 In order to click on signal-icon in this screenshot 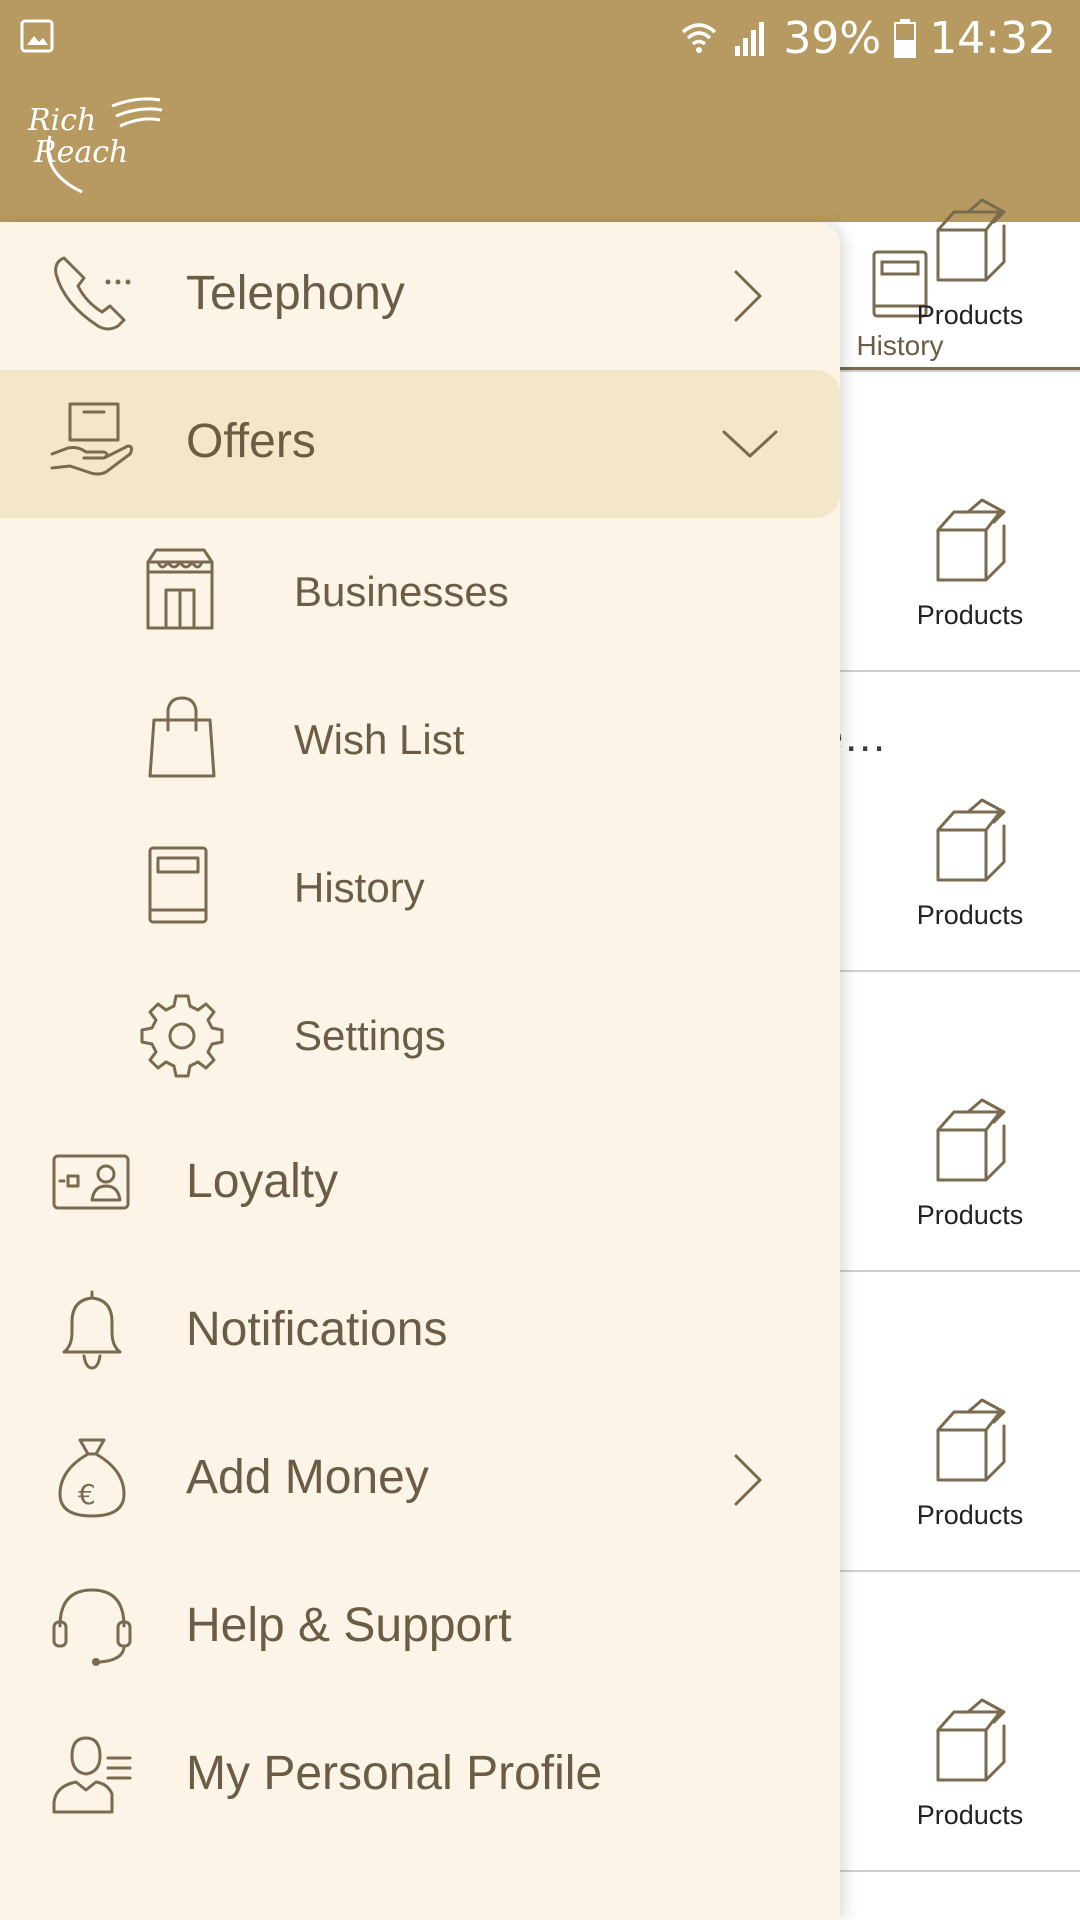, I will do `click(750, 39)`.